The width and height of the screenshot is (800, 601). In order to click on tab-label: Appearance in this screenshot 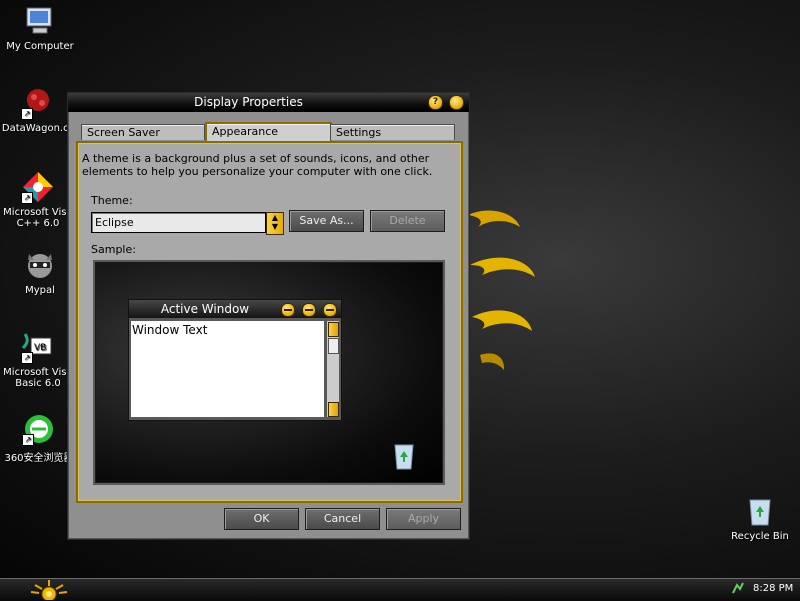, I will do `click(245, 131)`.